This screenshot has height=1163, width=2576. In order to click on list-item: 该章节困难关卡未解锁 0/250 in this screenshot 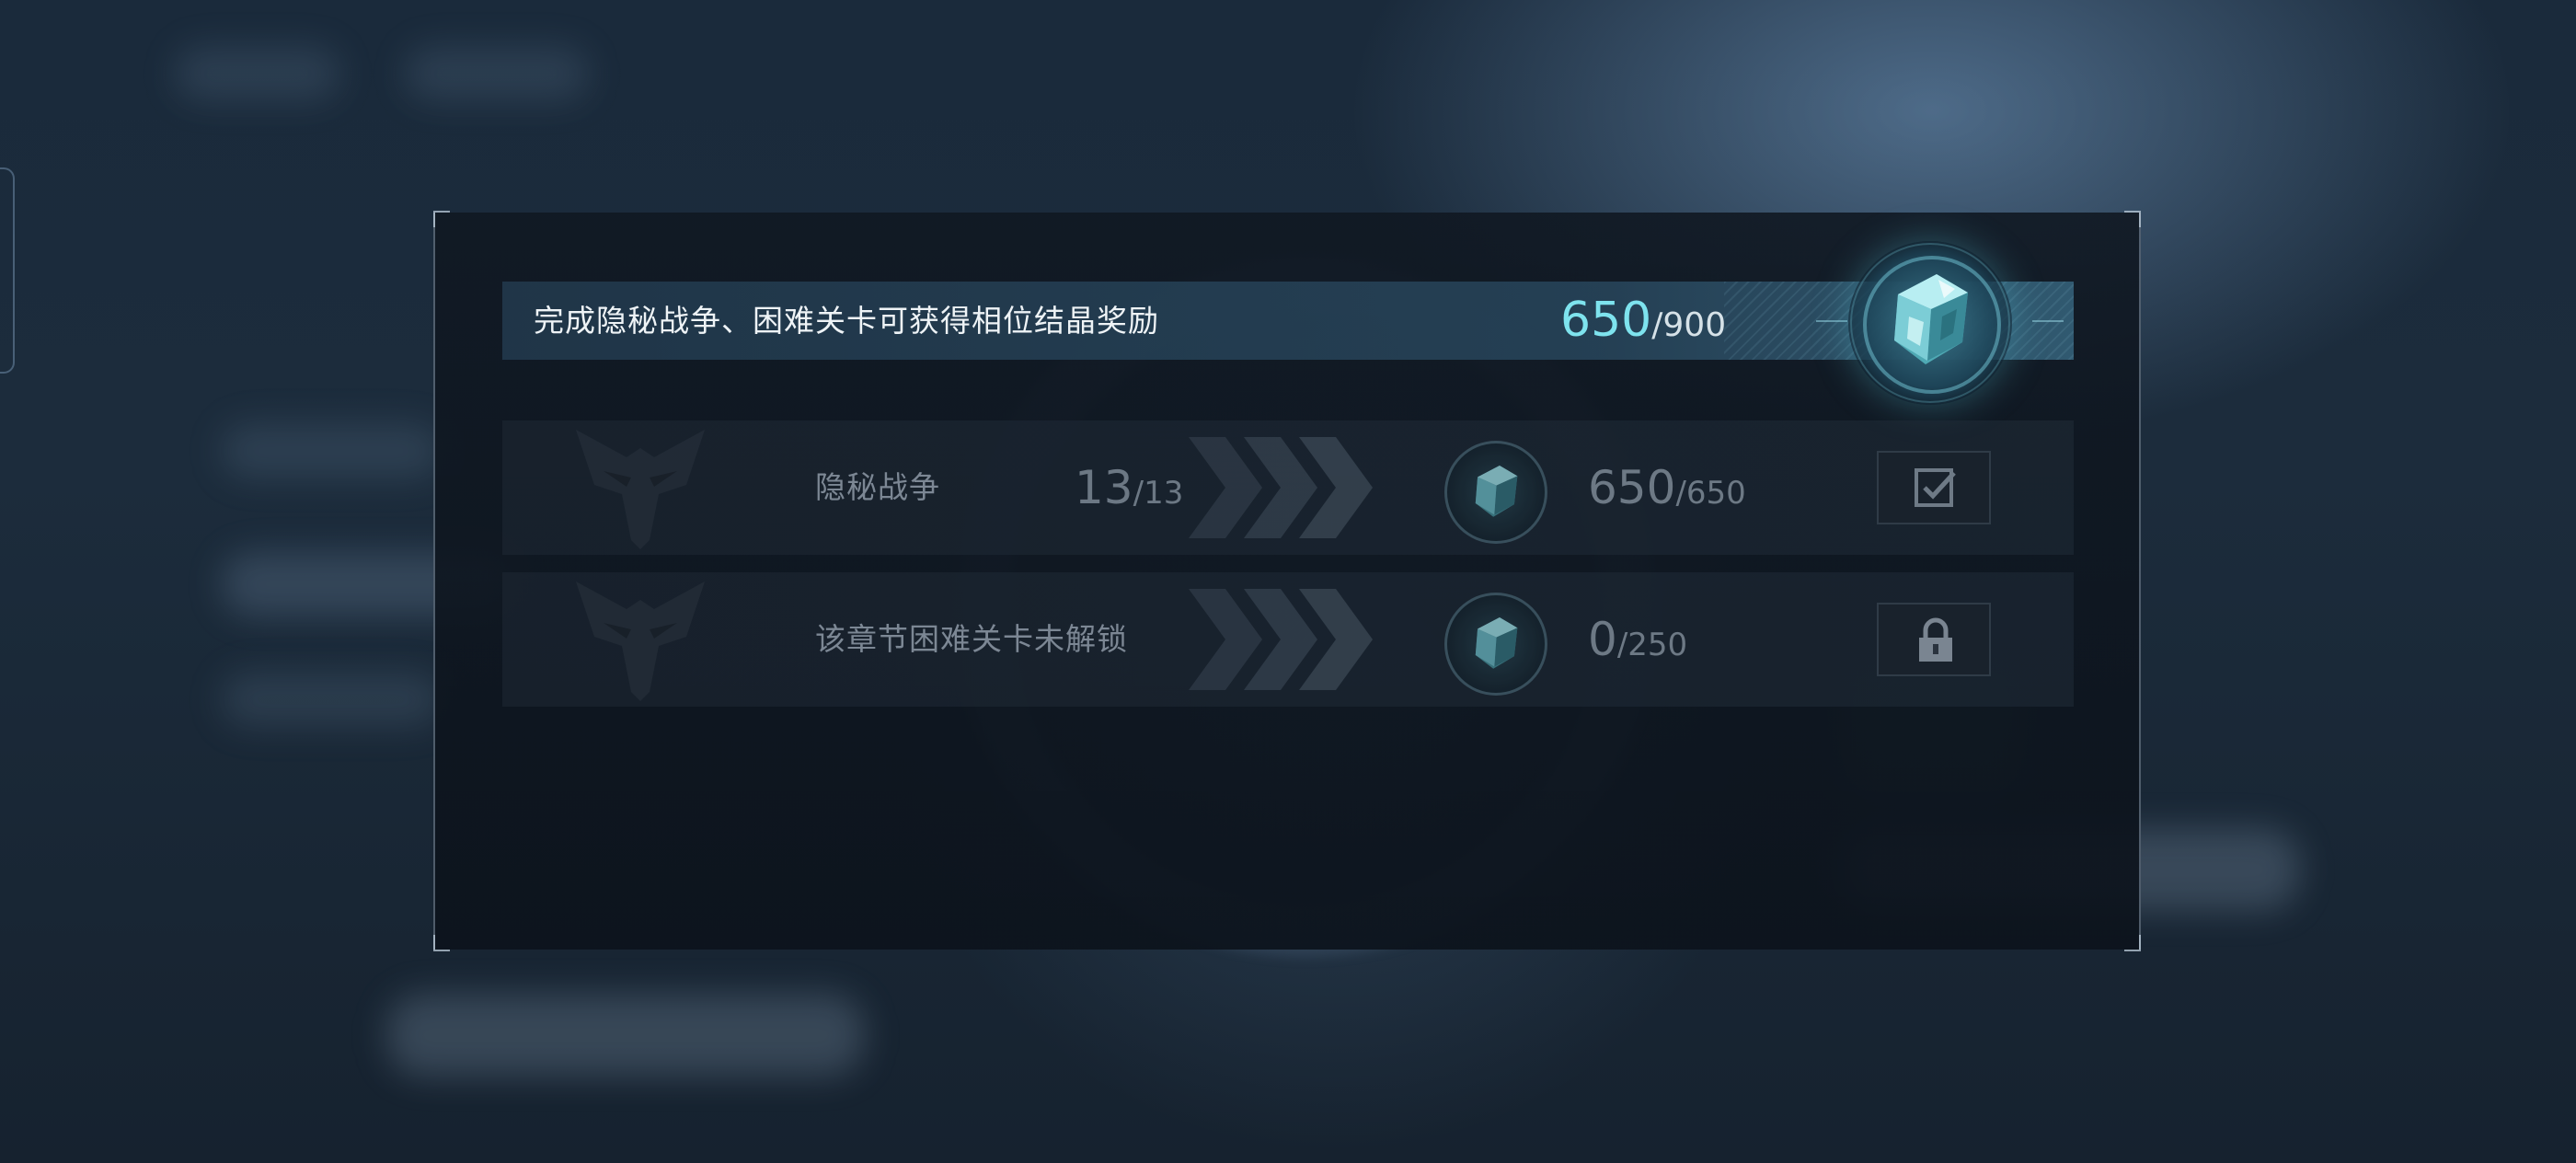, I will do `click(1288, 639)`.